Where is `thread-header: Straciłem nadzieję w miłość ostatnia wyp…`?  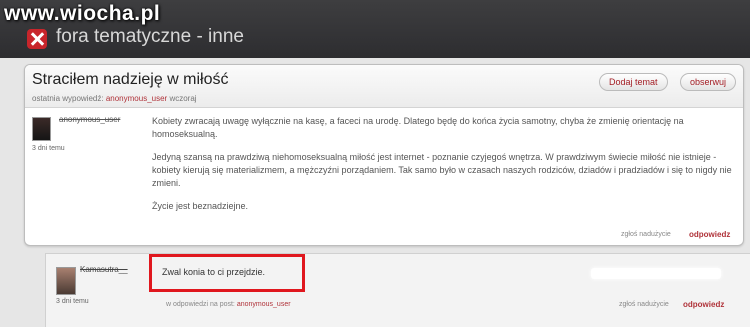
thread-header: Straciłem nadzieję w miłość ostatnia wyp… is located at coordinates (384, 86).